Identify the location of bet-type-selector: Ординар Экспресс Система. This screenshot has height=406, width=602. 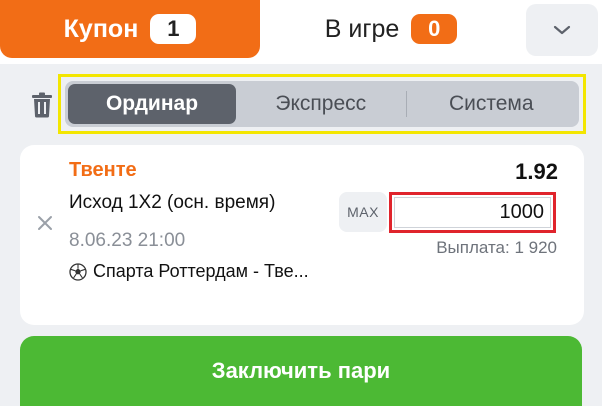
(322, 104).